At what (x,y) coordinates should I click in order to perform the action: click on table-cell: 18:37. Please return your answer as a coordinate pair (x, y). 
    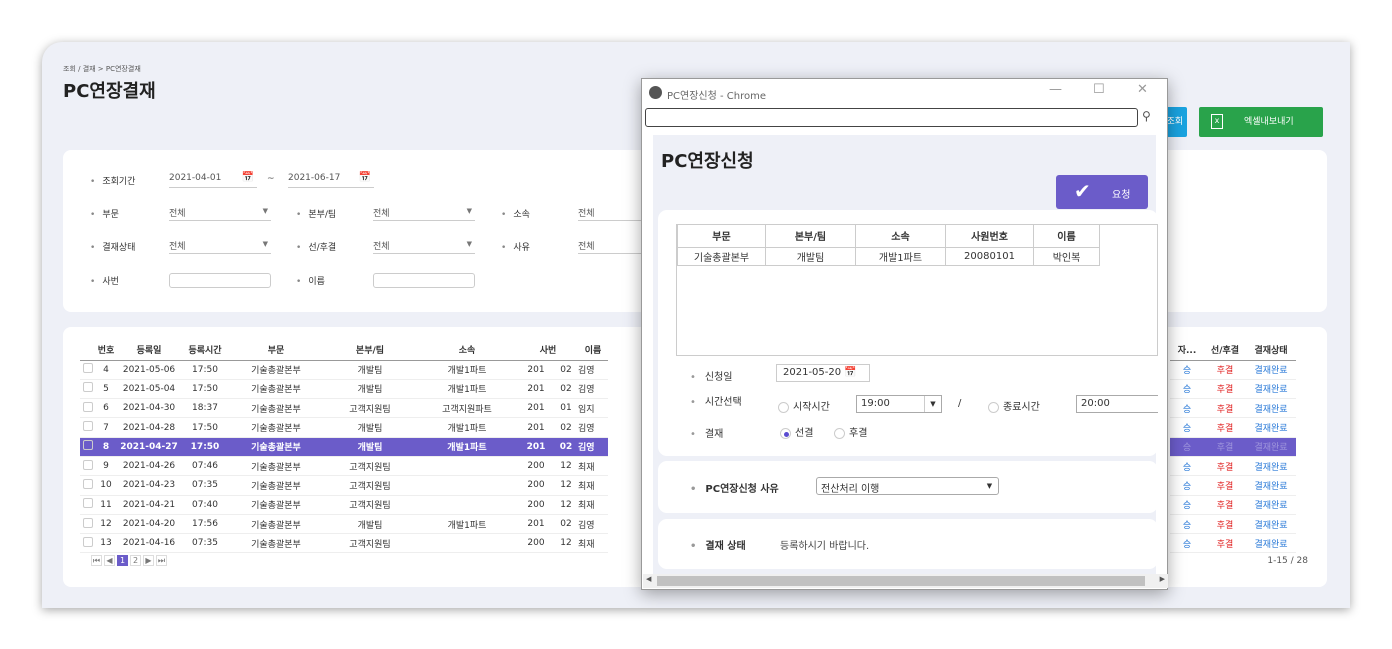
    Looking at the image, I should click on (205, 408).